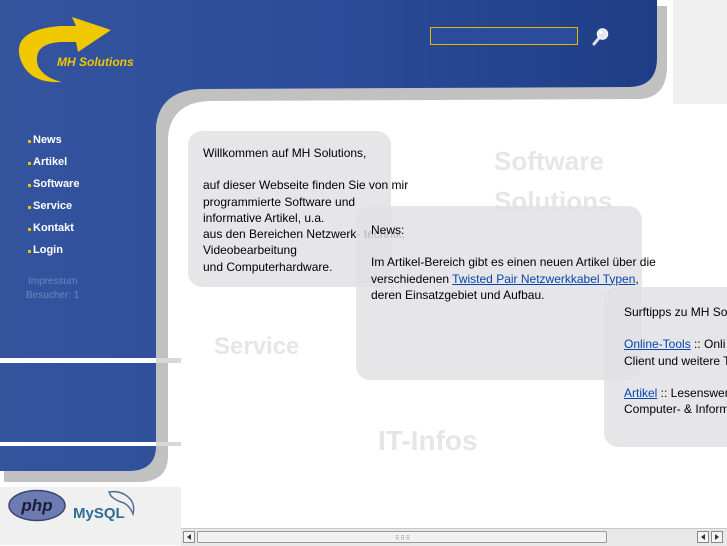 This screenshot has height=546, width=727. What do you see at coordinates (53, 140) in the screenshot?
I see `nav-item-news: News` at bounding box center [53, 140].